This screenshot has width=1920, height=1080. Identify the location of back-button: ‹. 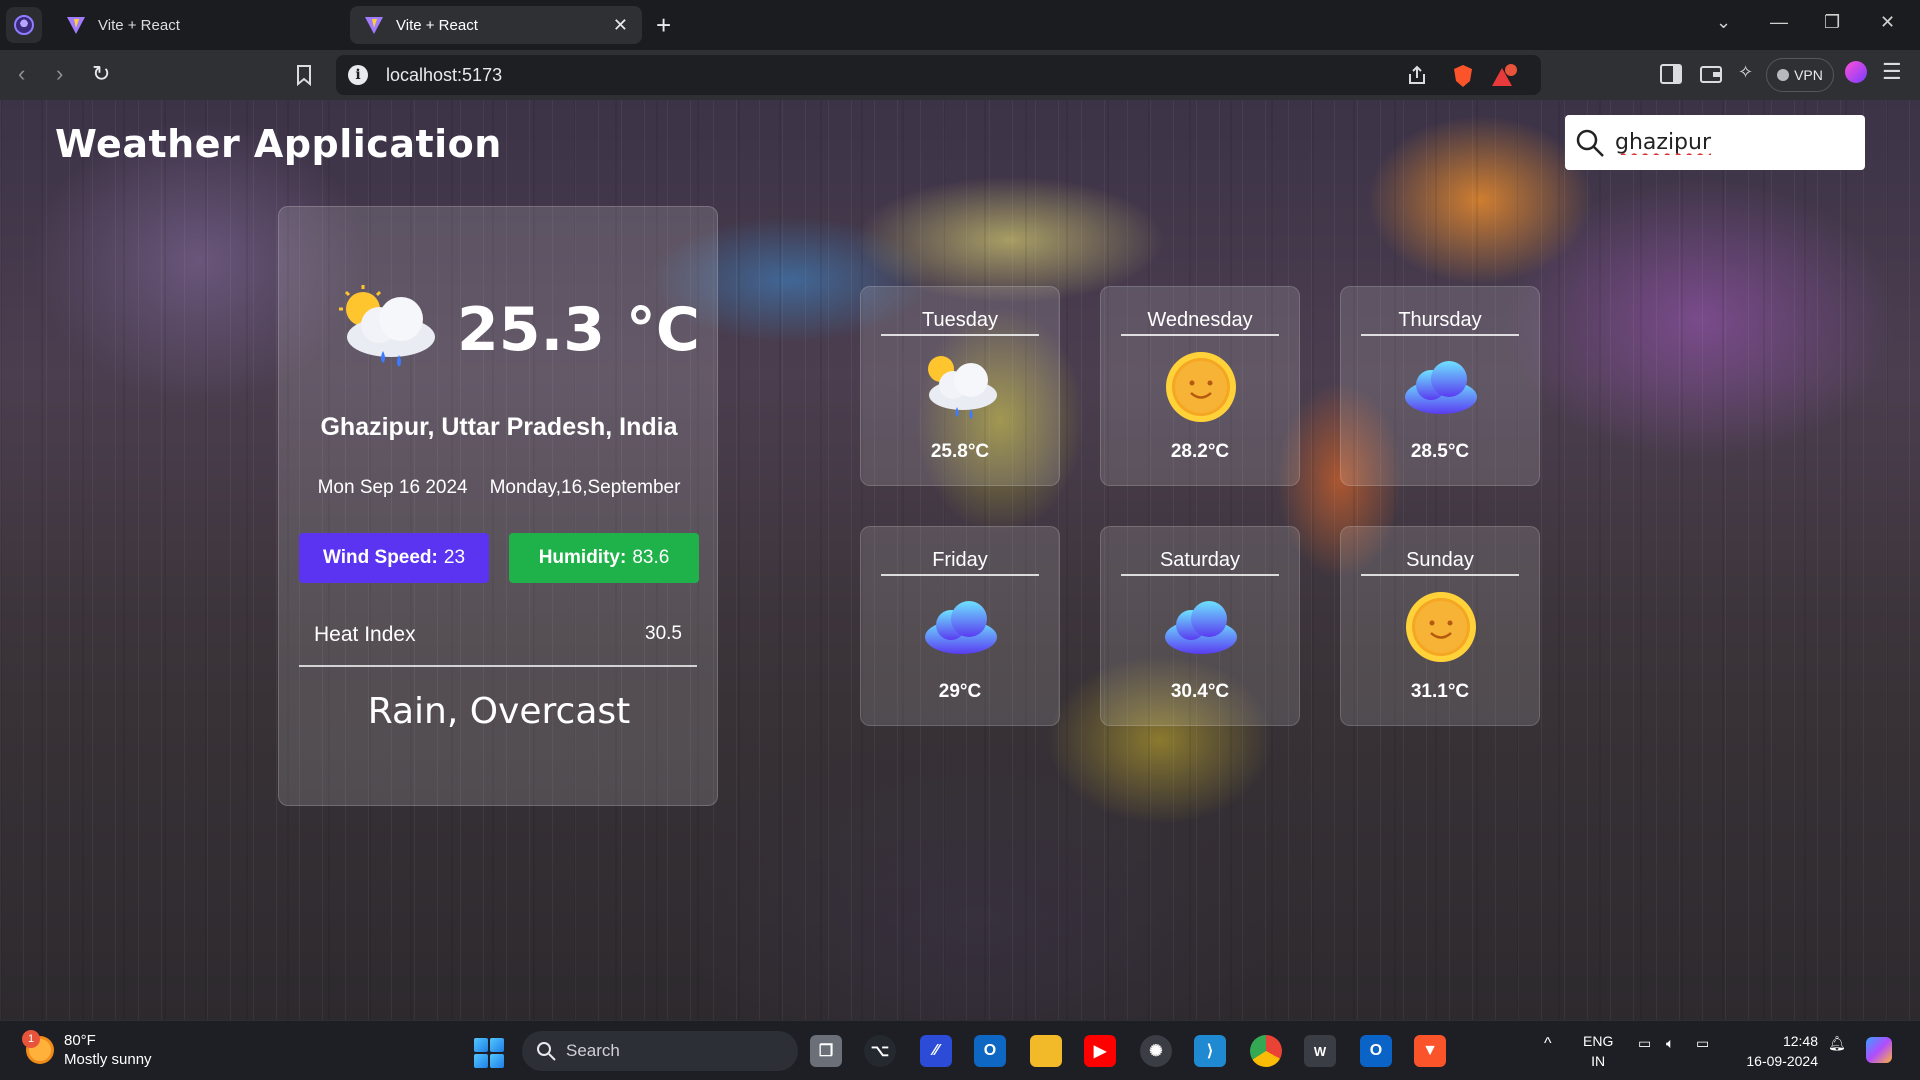
(21, 74).